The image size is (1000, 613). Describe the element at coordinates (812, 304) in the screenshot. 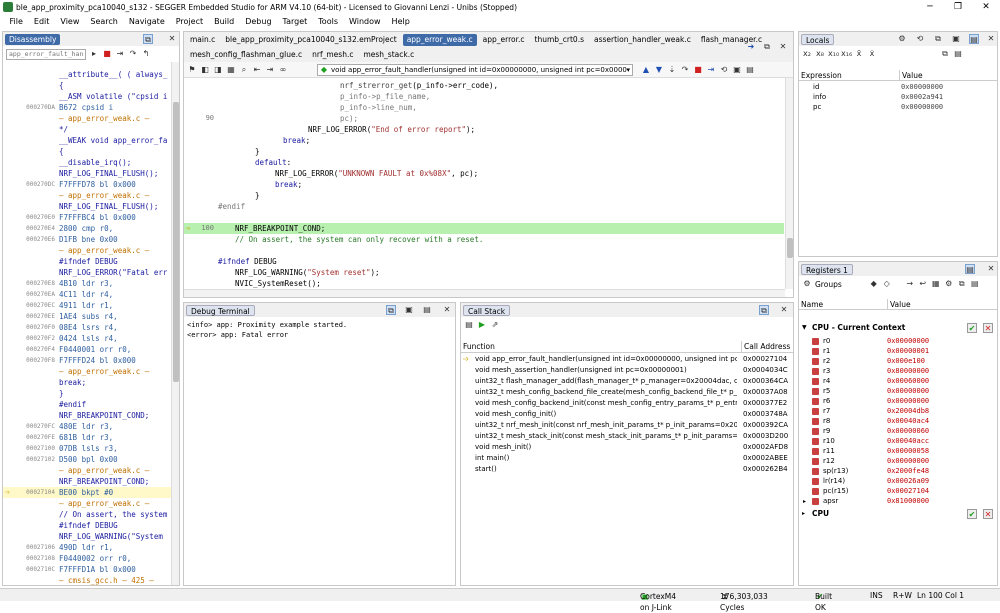

I see `col-name: Name` at that location.